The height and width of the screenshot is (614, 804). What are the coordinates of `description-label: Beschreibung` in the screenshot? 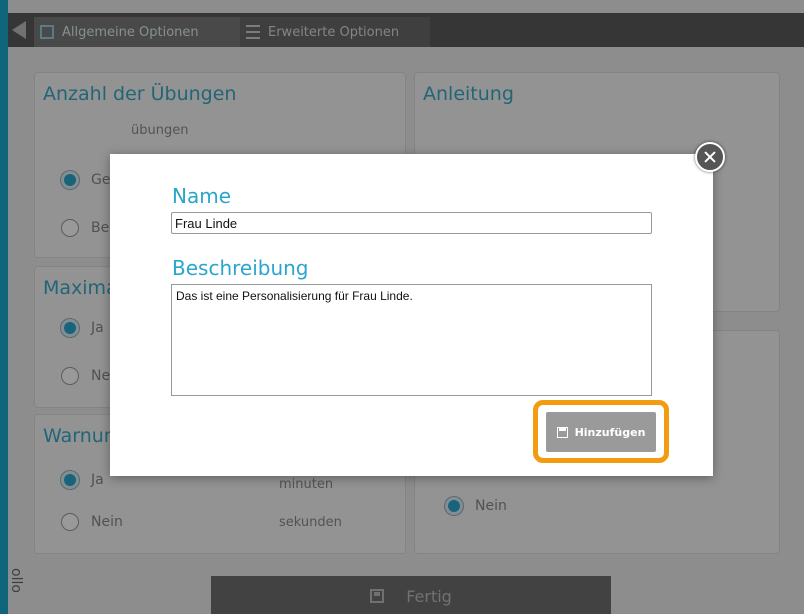 It's located at (240, 268).